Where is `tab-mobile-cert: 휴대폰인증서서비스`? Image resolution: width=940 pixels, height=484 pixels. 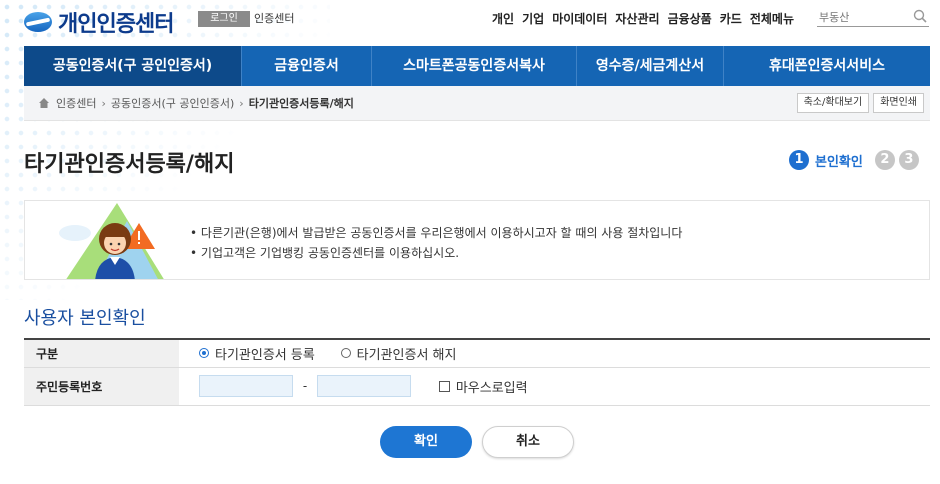
tab-mobile-cert: 휴대폰인증서서비스 is located at coordinates (827, 66).